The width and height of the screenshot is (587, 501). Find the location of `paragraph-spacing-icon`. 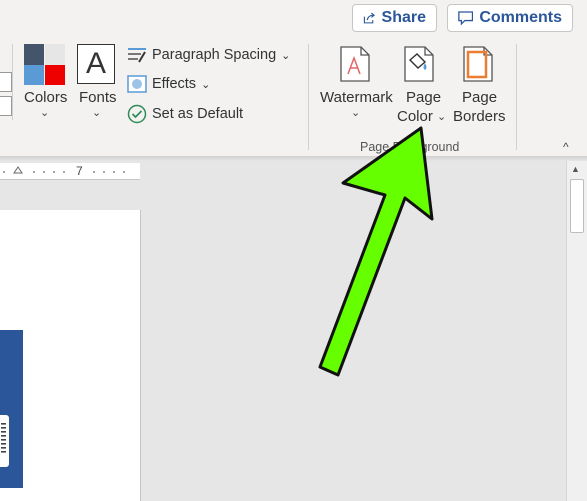

paragraph-spacing-icon is located at coordinates (137, 55).